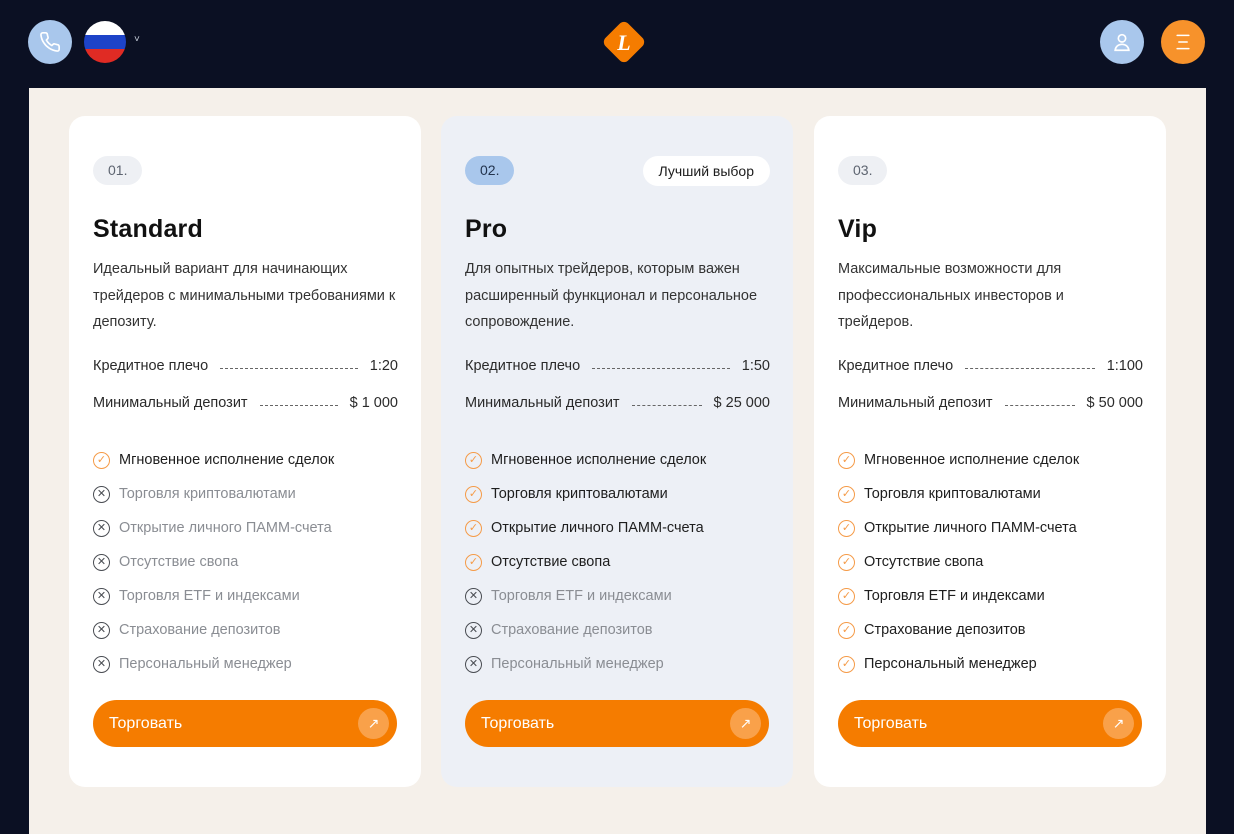 The height and width of the screenshot is (834, 1234). What do you see at coordinates (990, 170) in the screenshot?
I see `plan-card-header: 03.` at bounding box center [990, 170].